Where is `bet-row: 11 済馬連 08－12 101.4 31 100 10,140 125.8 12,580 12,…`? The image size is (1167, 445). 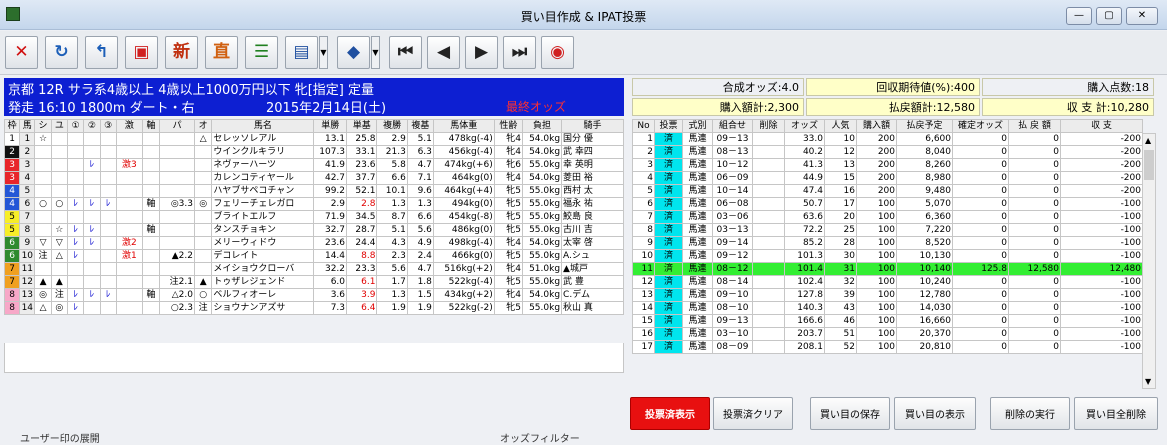
bet-row: 11 済馬連 08－12 101.4 31 100 10,140 125.8 12,580 12,… is located at coordinates (887, 269).